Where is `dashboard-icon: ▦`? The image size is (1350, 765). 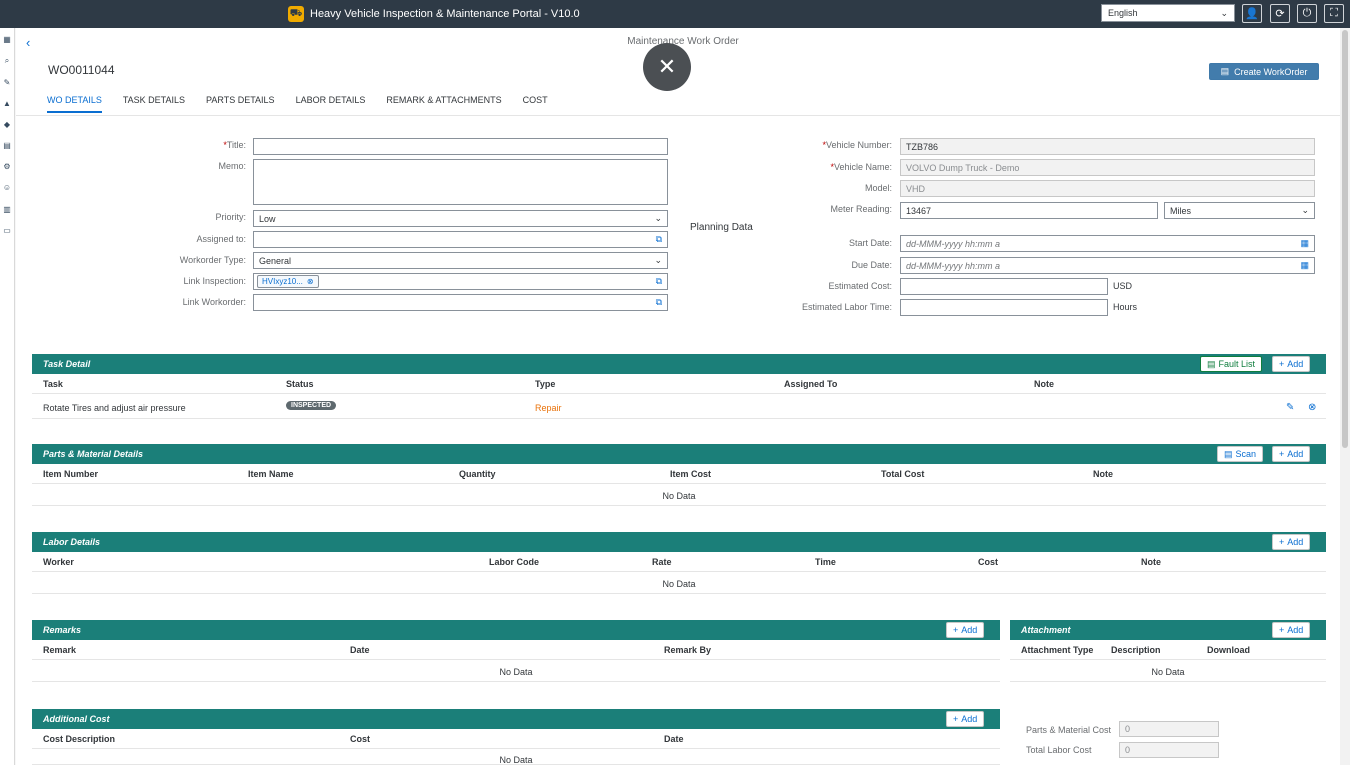
dashboard-icon: ▦ is located at coordinates (7, 39).